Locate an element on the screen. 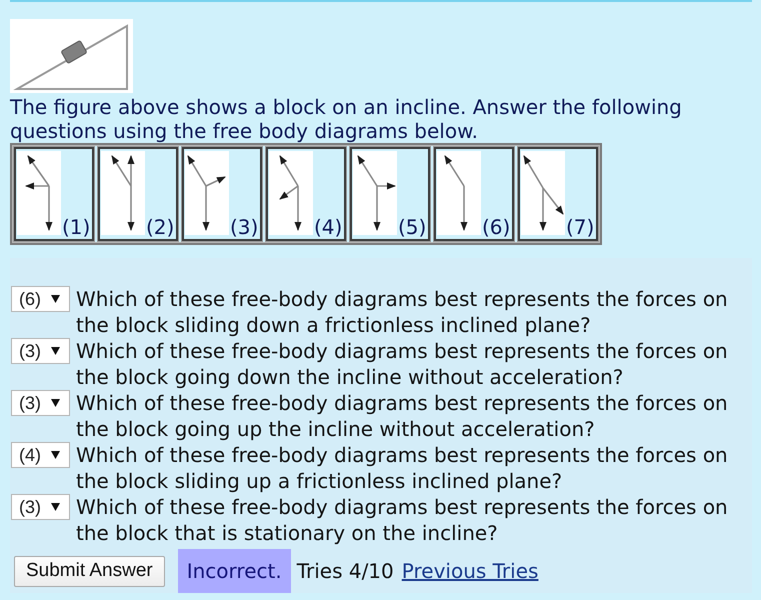 This screenshot has height=600, width=761. answer-dropdown: (6) is located at coordinates (40, 299).